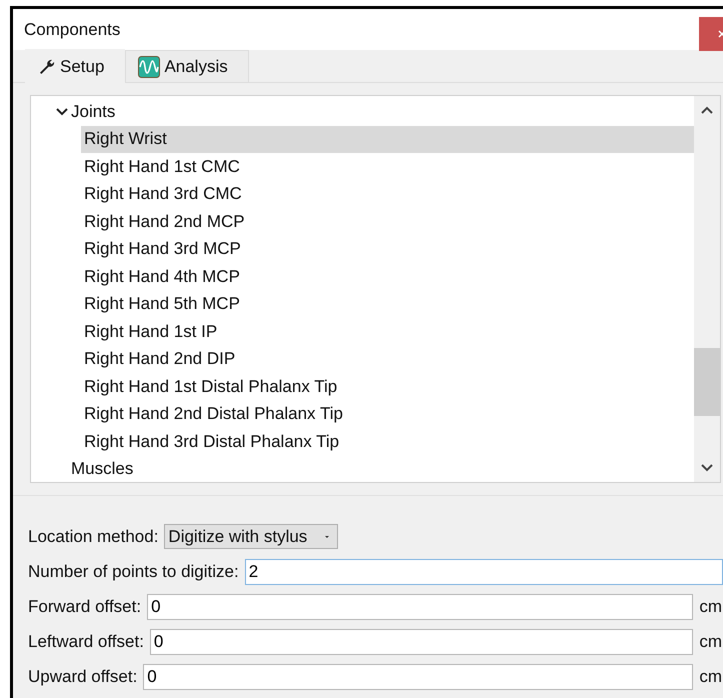 The width and height of the screenshot is (723, 698). What do you see at coordinates (93, 536) in the screenshot?
I see `field-label: Location method:` at bounding box center [93, 536].